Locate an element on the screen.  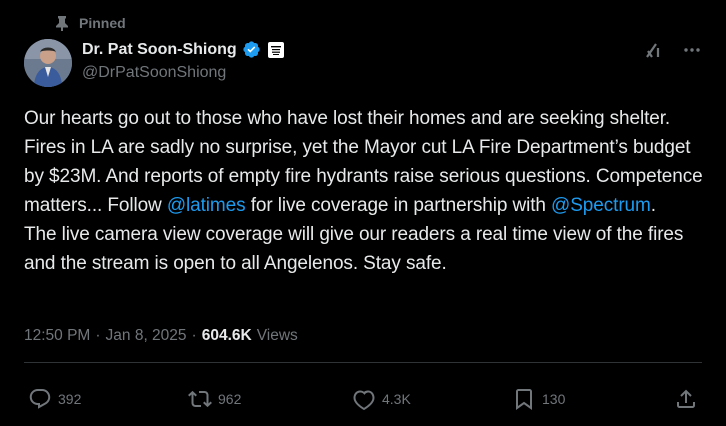
pin-icon is located at coordinates (62, 23).